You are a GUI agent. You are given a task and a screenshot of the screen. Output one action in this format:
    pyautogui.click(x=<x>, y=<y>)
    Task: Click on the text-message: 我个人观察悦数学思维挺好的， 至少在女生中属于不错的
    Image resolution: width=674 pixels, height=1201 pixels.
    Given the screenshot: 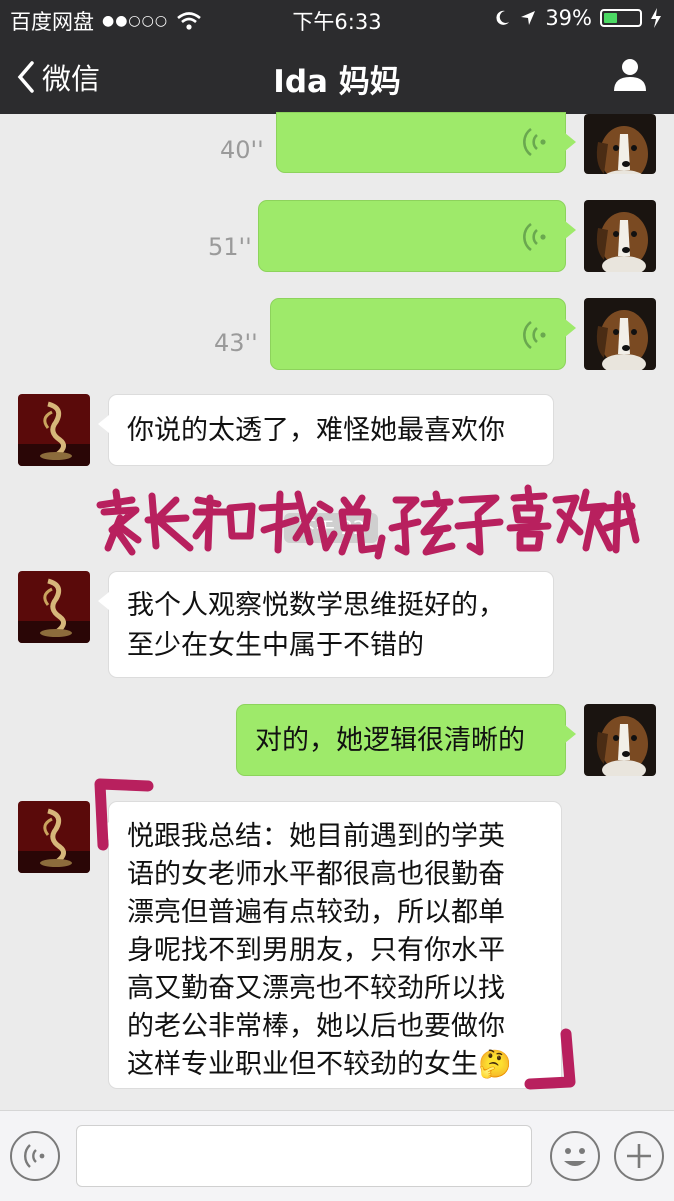 What is the action you would take?
    pyautogui.click(x=337, y=625)
    